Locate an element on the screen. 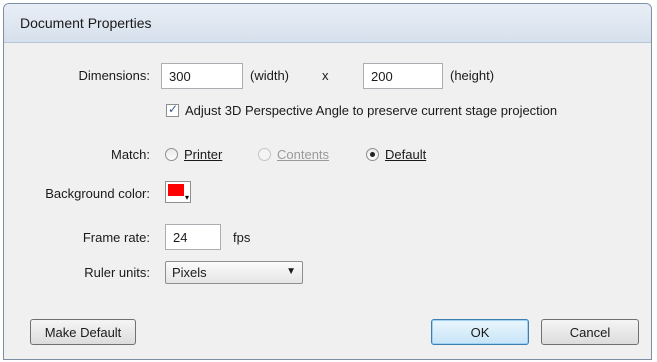 This screenshot has width=657, height=362. match-contents-label: Contents is located at coordinates (303, 154).